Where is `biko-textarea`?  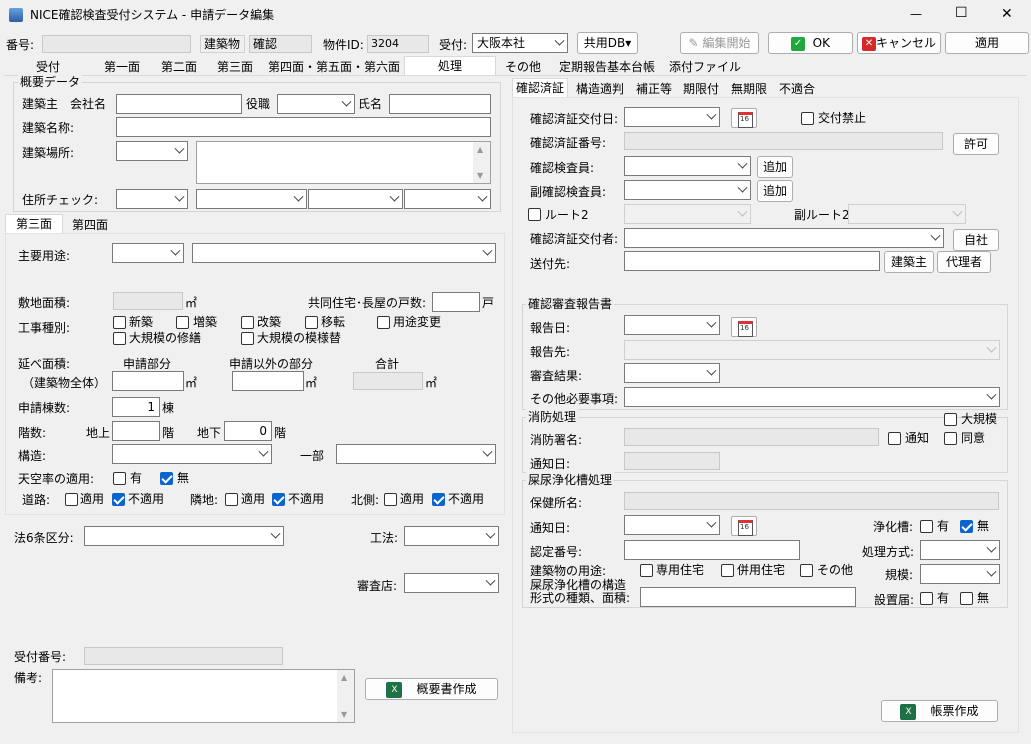
biko-textarea is located at coordinates (203, 696).